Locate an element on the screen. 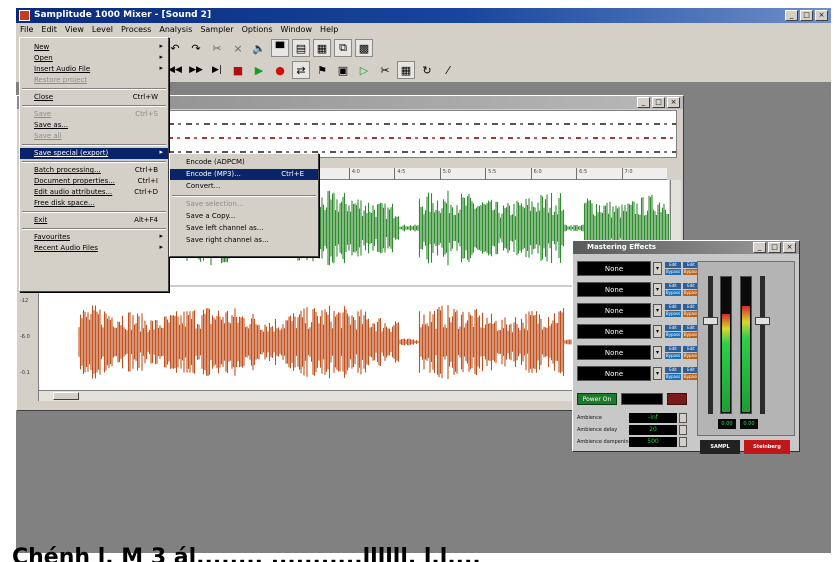 The height and width of the screenshot is (562, 839). split-view-icon: ▀ is located at coordinates (280, 48).